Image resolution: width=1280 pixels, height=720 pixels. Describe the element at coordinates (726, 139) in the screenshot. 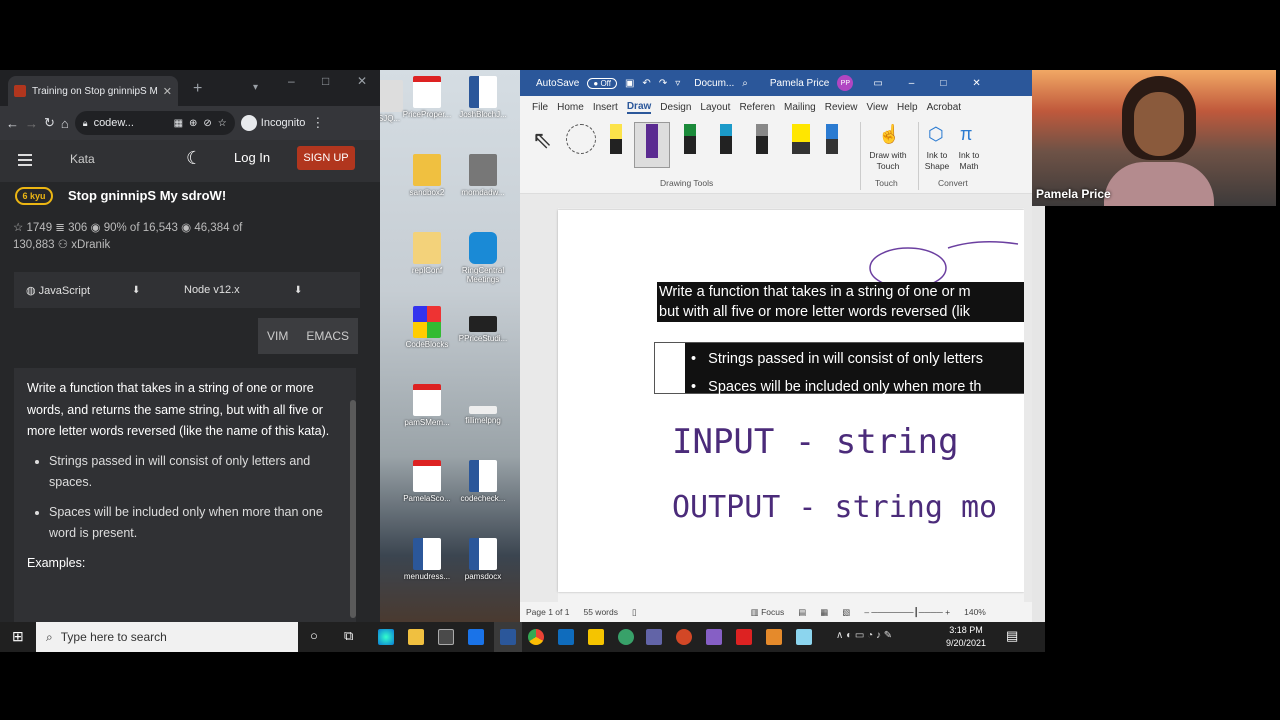

I see `pen-blue-icon` at that location.